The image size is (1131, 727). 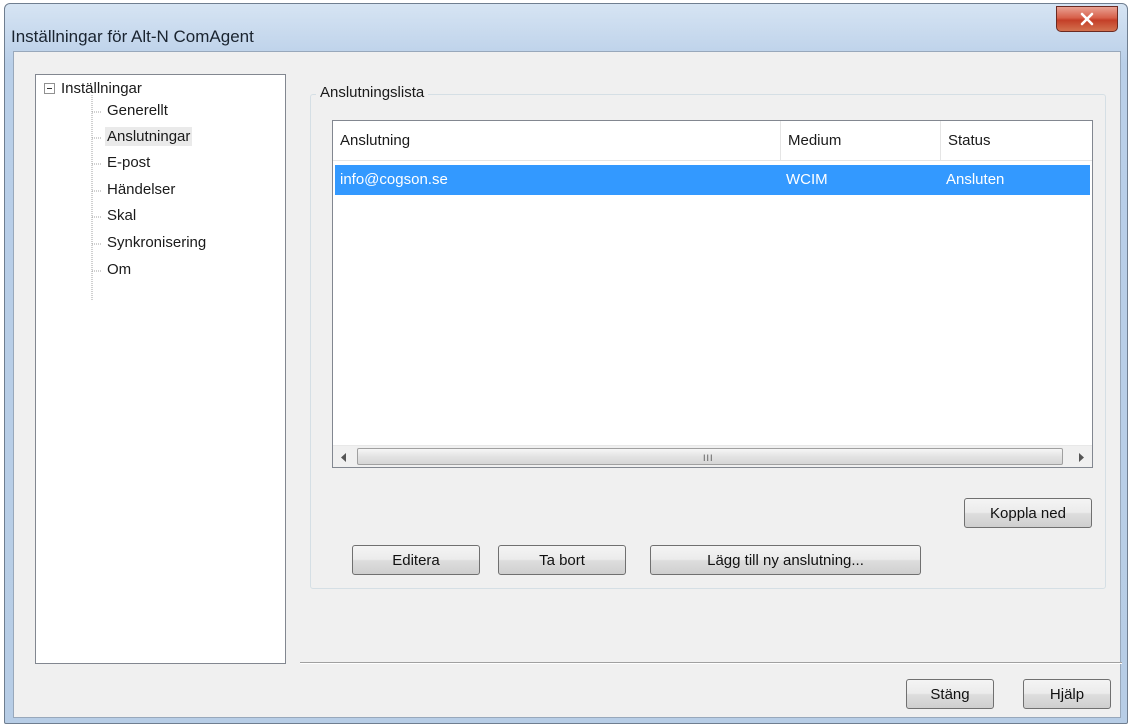 I want to click on scrollbar-thumb: III, so click(x=710, y=456).